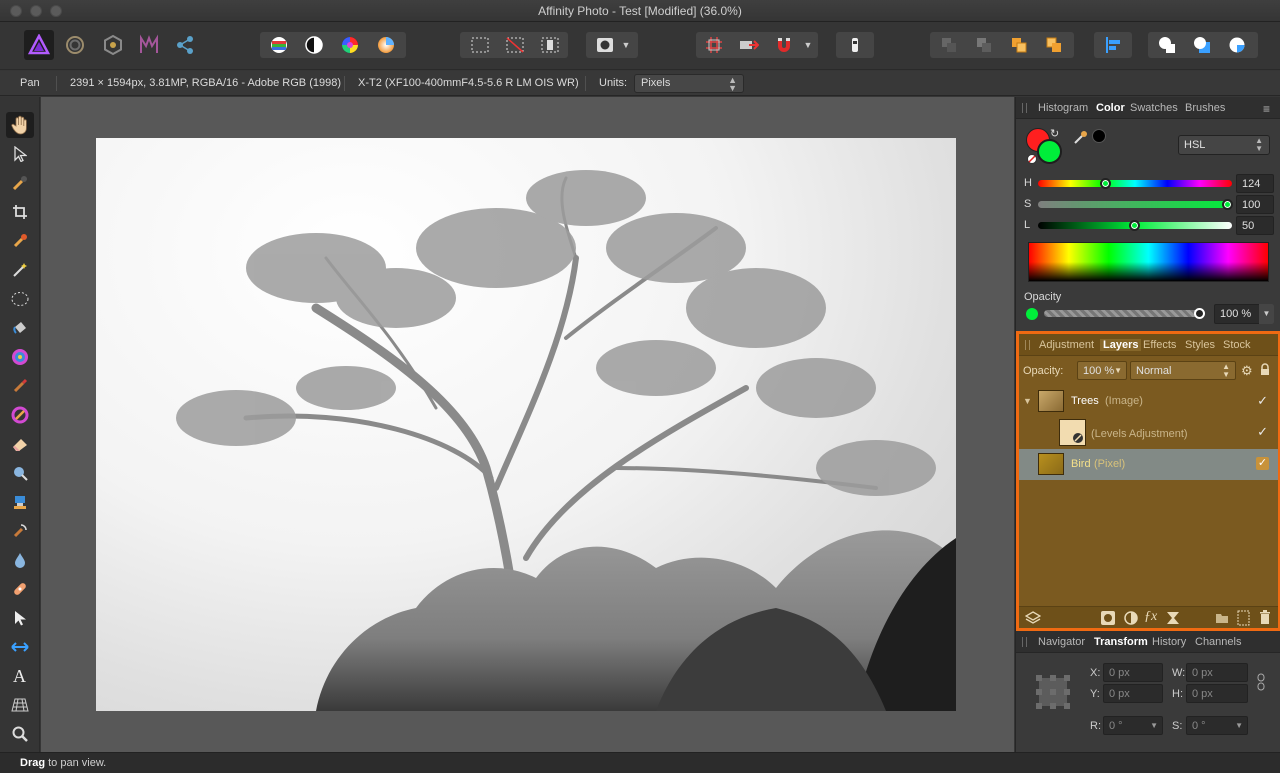 The height and width of the screenshot is (773, 1280). What do you see at coordinates (689, 83) in the screenshot?
I see `units-select: Pixels ▲ ▼` at bounding box center [689, 83].